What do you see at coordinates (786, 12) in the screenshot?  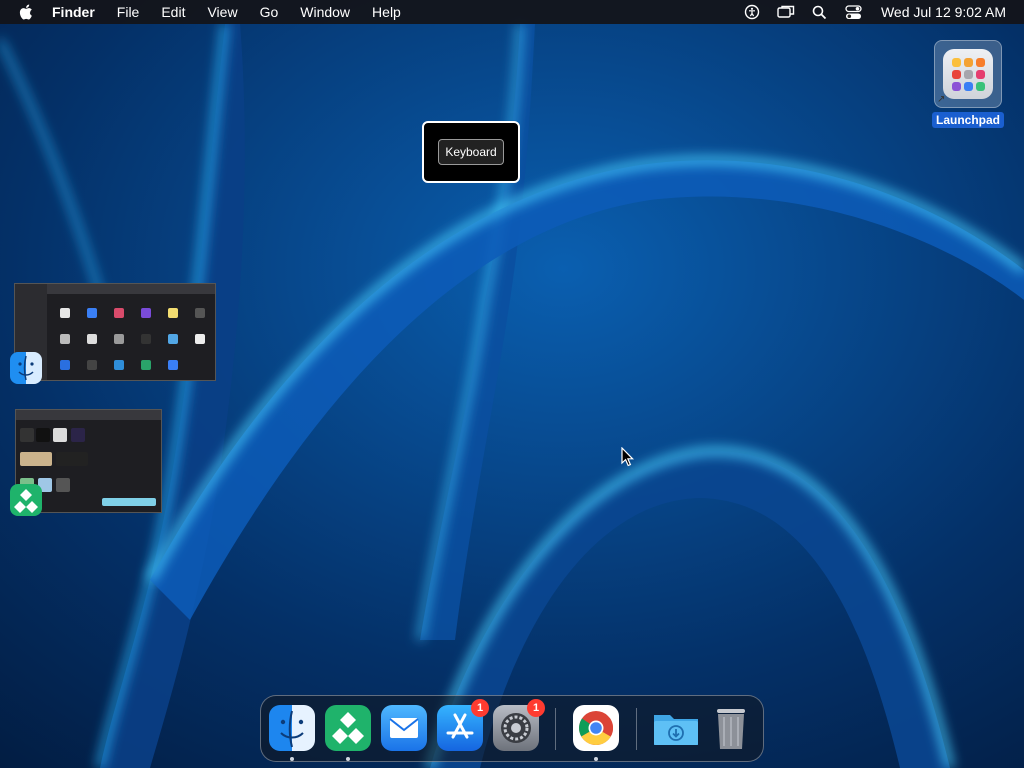 I see `screen-mirroring-icon` at bounding box center [786, 12].